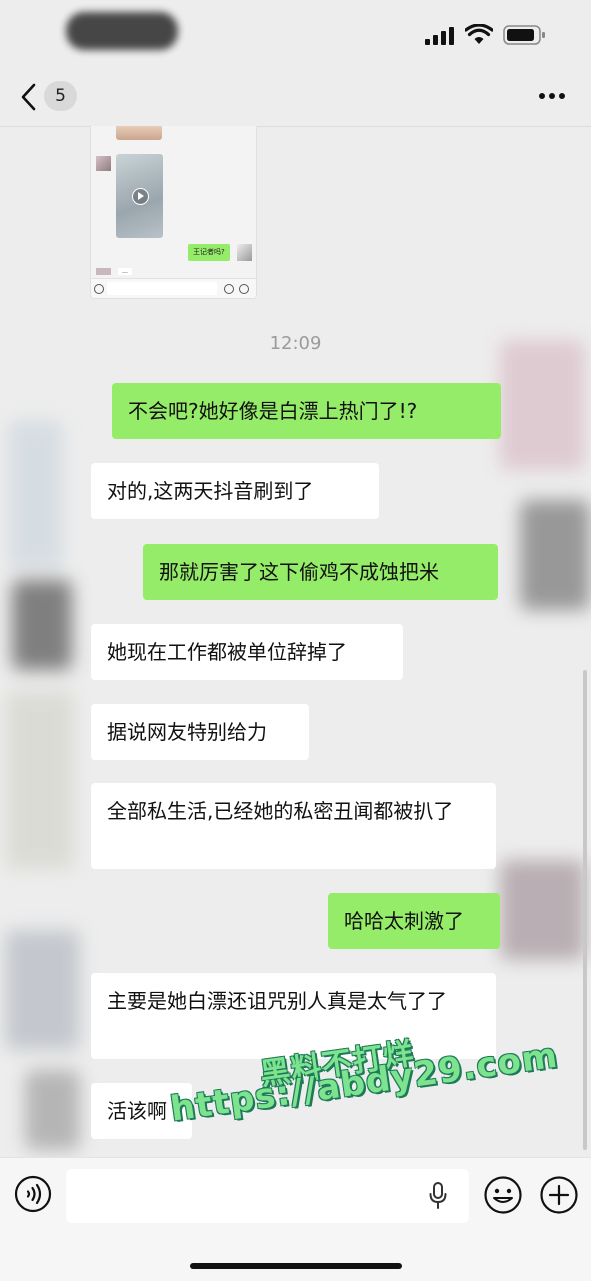  I want to click on battery-icon, so click(524, 35).